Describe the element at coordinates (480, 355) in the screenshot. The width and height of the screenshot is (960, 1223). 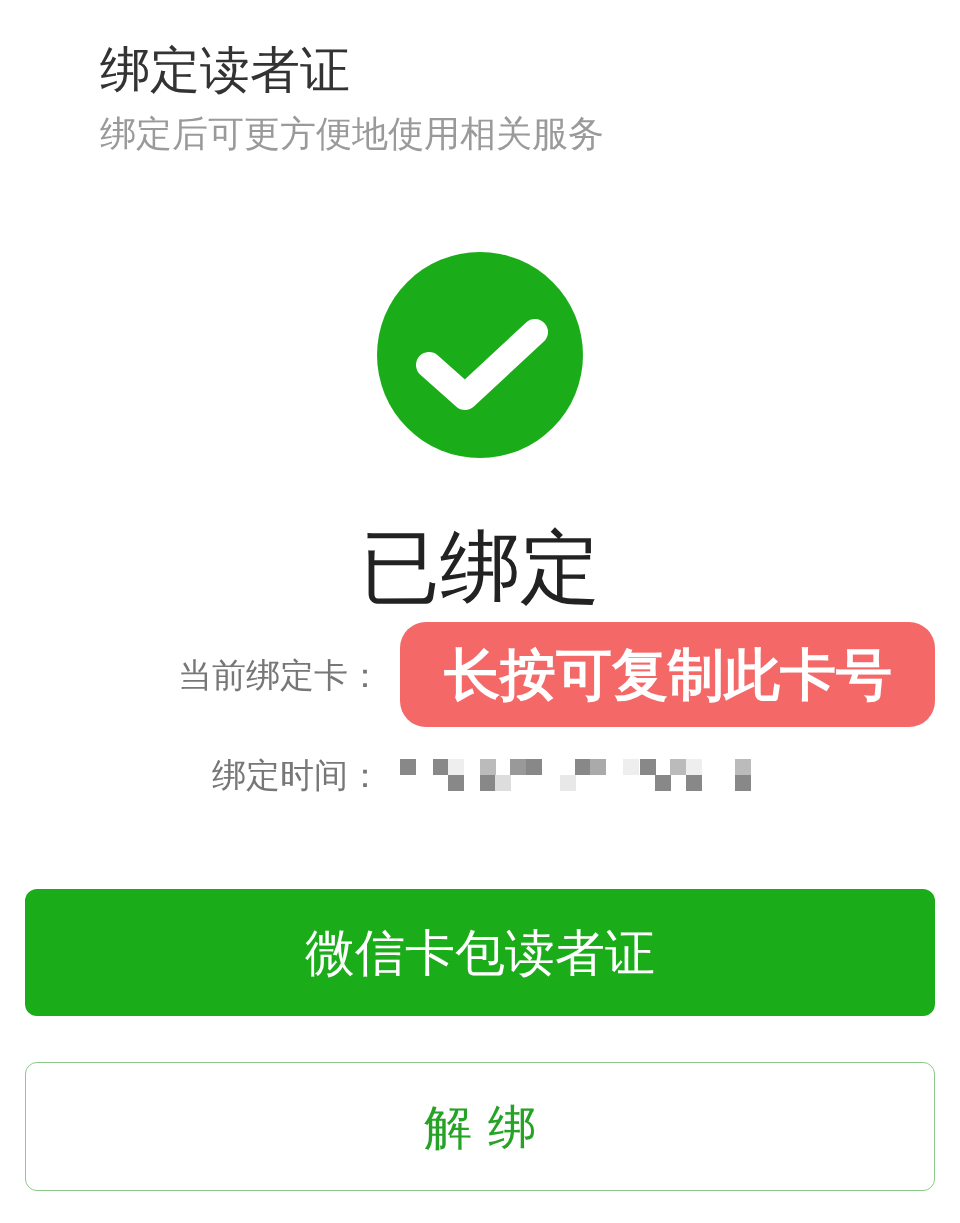
I see `check-circle-icon` at that location.